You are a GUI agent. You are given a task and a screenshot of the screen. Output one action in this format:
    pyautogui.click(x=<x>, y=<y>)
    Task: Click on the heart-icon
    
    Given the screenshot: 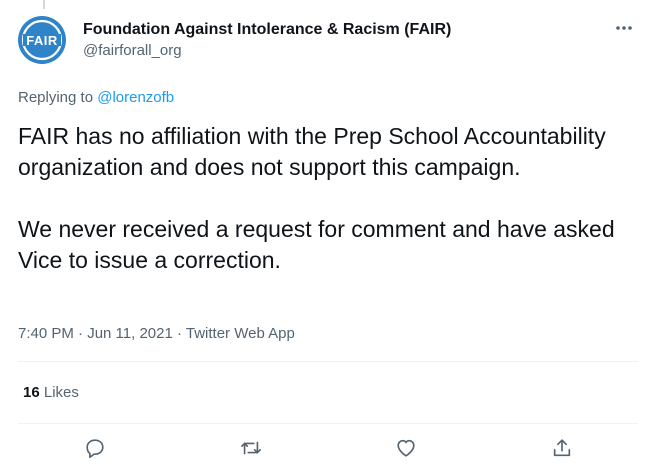 What is the action you would take?
    pyautogui.click(x=406, y=448)
    